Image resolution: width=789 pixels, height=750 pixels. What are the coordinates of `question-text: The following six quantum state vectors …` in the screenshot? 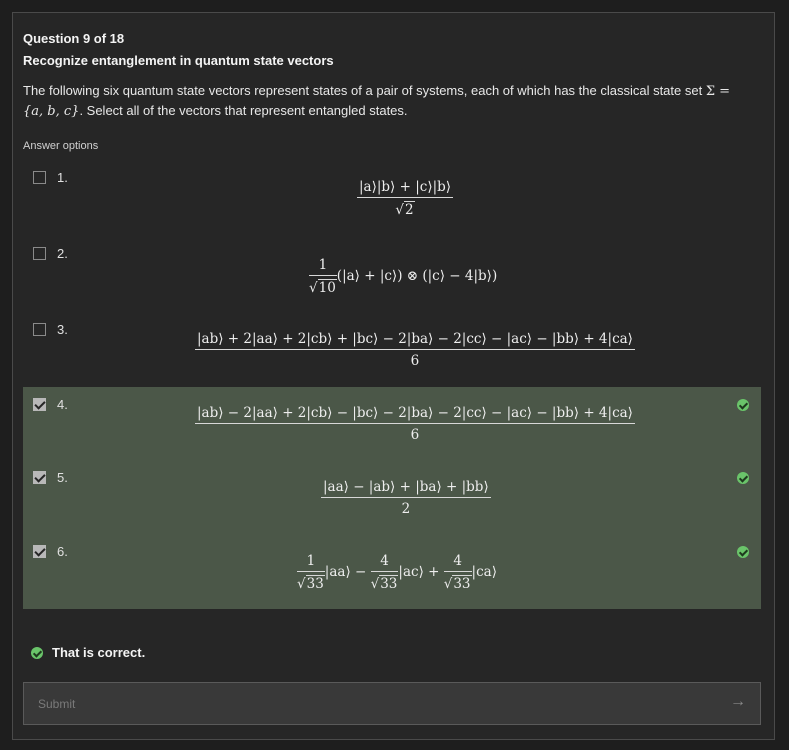 It's located at (393, 101).